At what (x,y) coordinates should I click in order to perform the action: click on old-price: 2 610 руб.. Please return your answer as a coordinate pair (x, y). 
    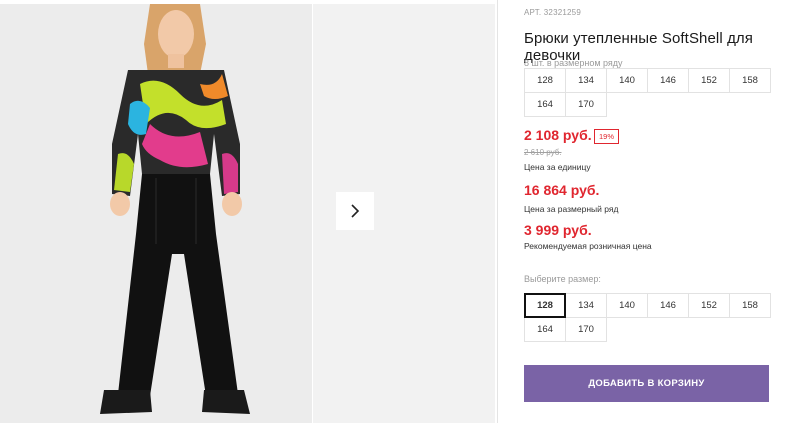
    Looking at the image, I should click on (543, 152).